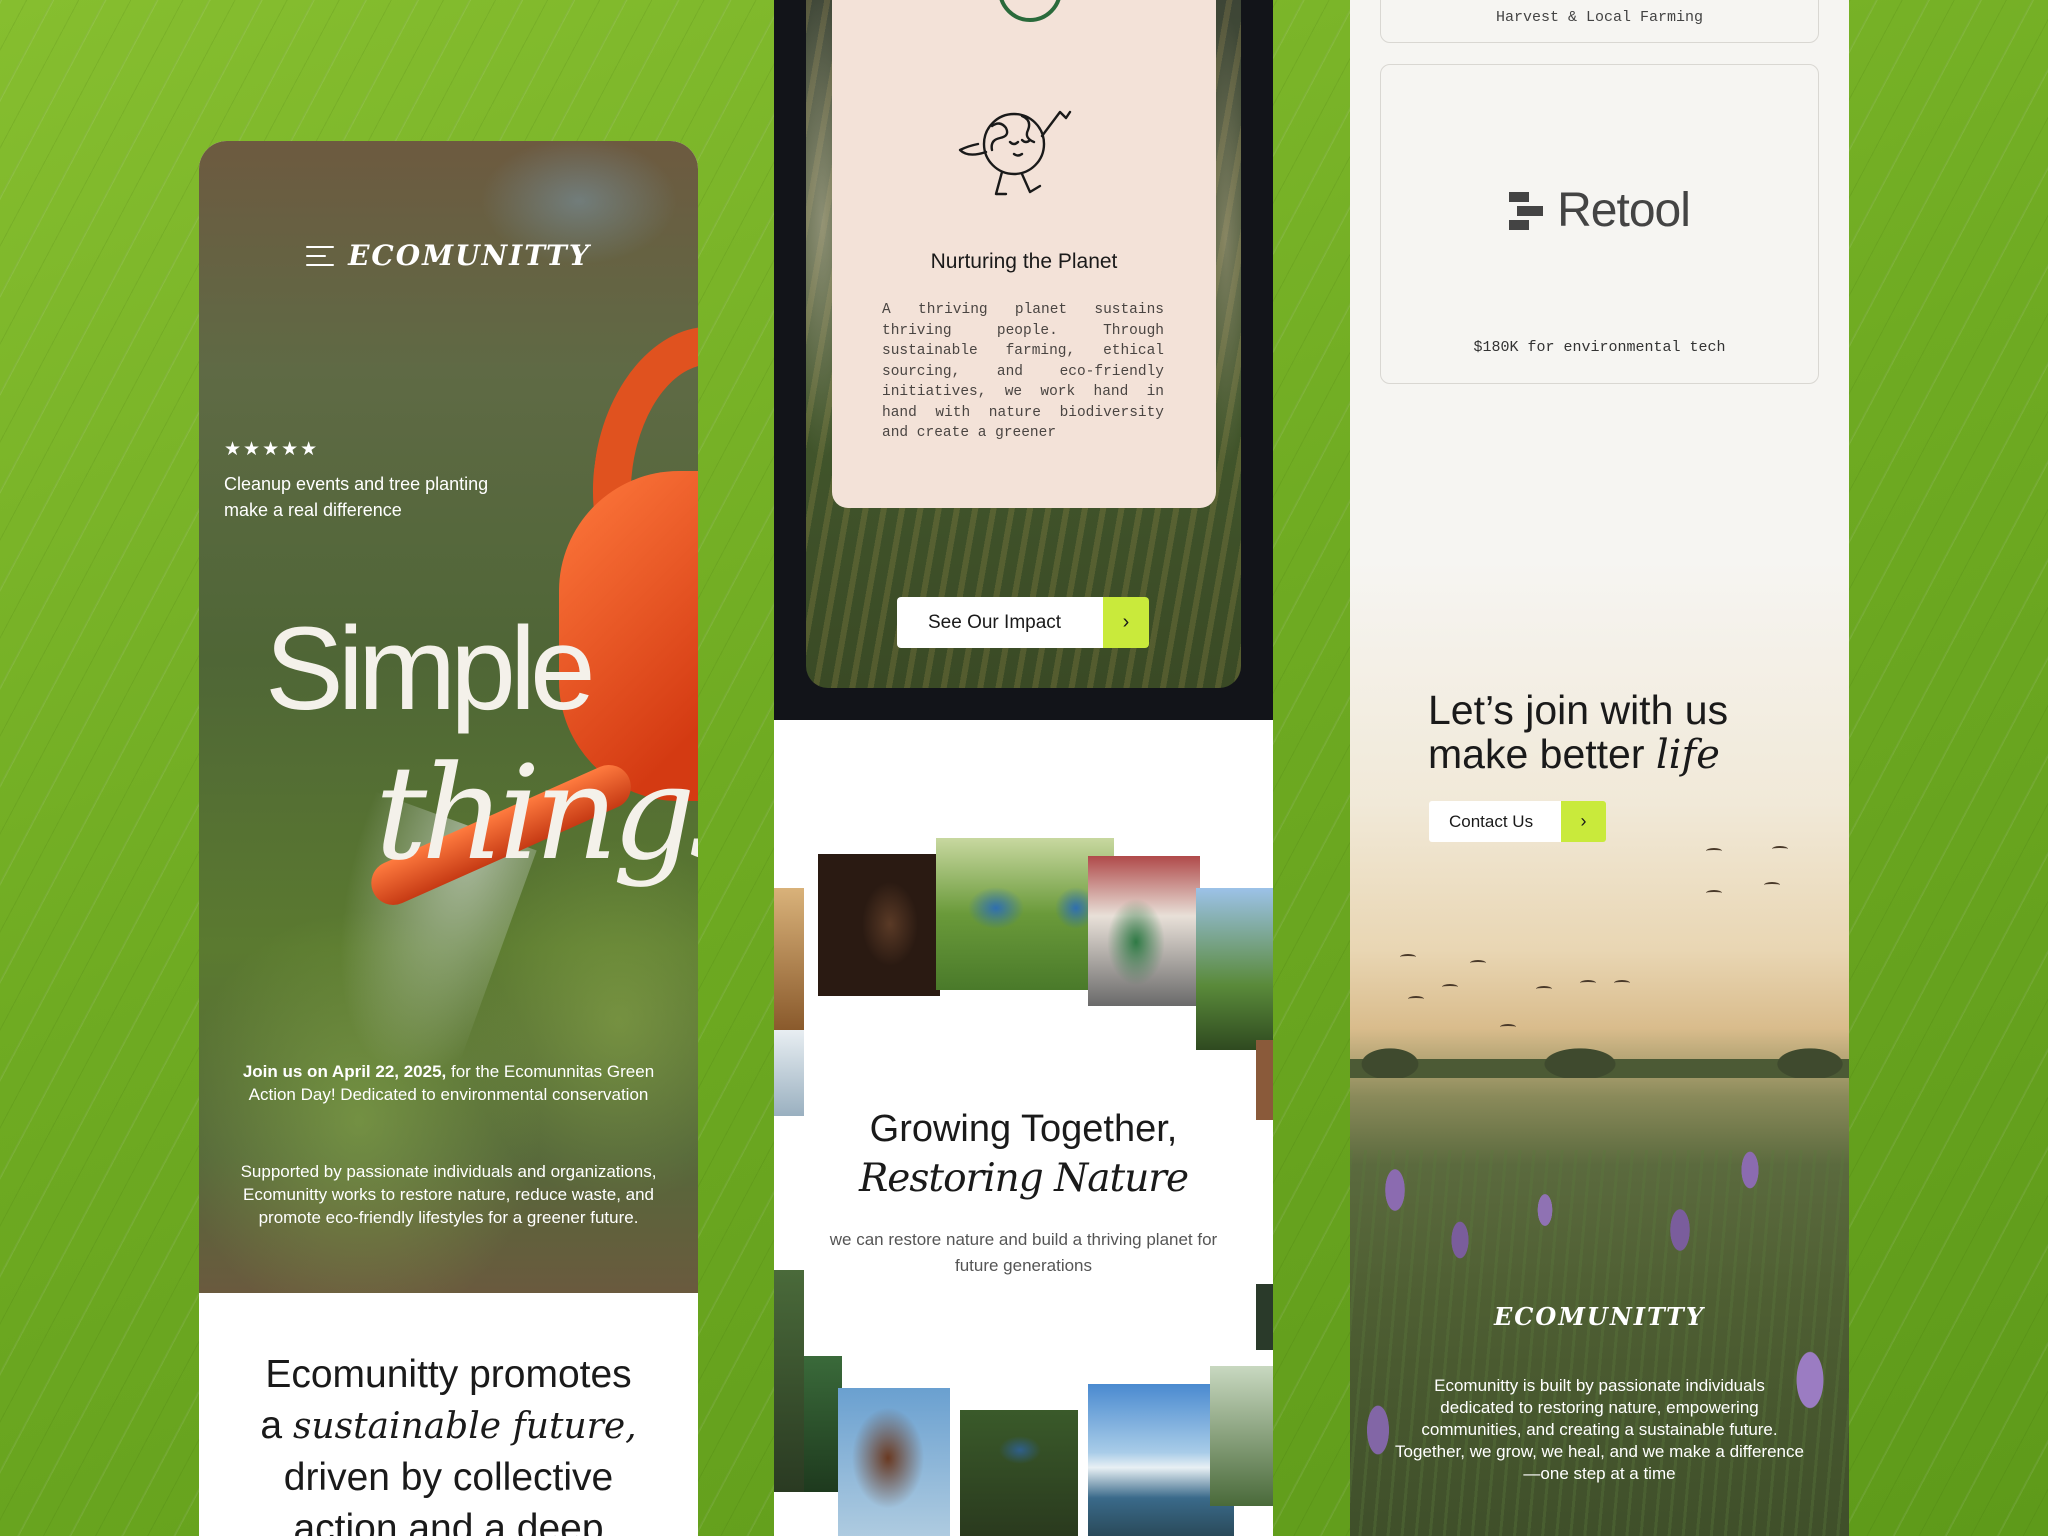 This screenshot has height=1536, width=2048. Describe the element at coordinates (448, 1374) in the screenshot. I see `mission-line-1: Ecomunitty promotes` at that location.